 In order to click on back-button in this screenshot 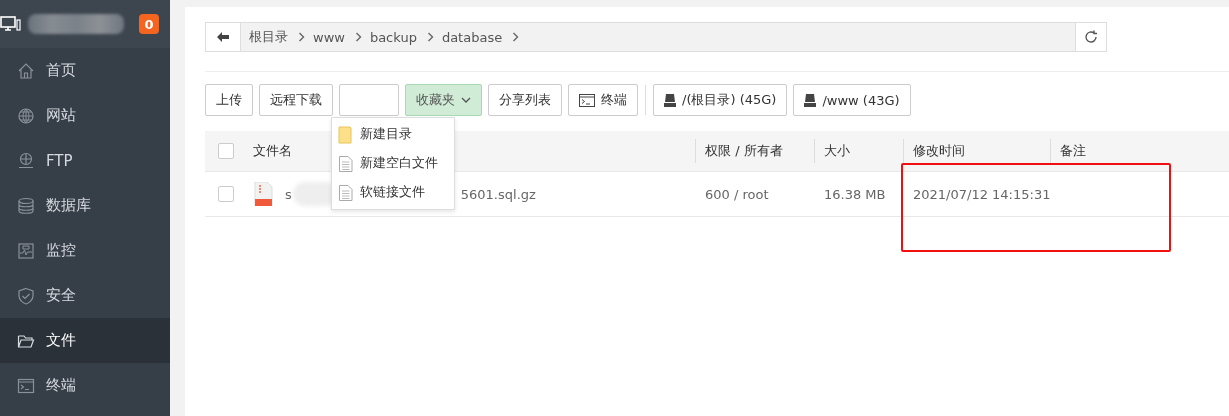, I will do `click(223, 37)`.